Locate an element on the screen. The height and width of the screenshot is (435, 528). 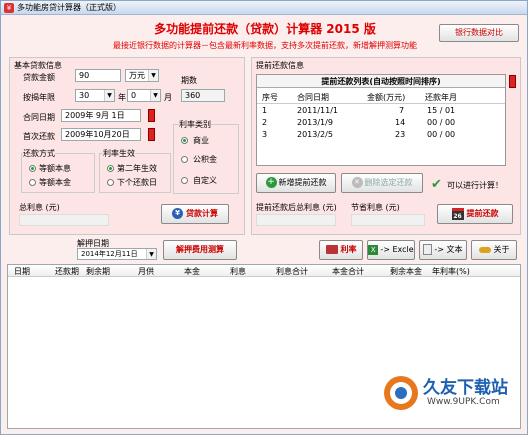
release-calc-button: 解押费用测算 is located at coordinates (200, 250).